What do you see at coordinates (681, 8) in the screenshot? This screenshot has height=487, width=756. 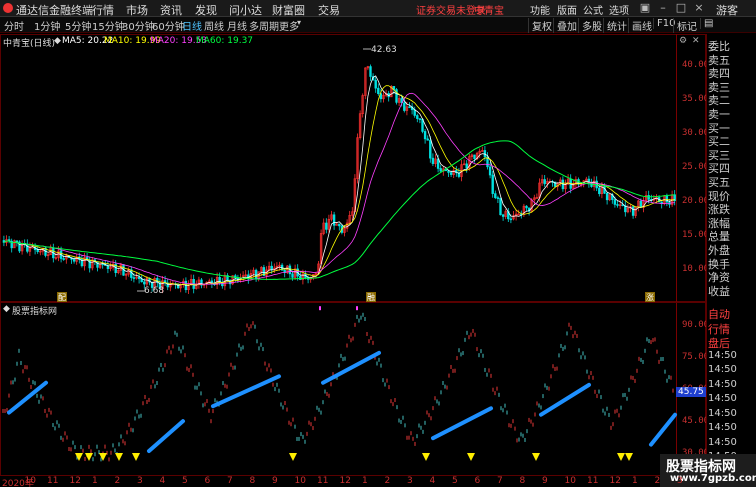 I see `maximize-icon: □` at bounding box center [681, 8].